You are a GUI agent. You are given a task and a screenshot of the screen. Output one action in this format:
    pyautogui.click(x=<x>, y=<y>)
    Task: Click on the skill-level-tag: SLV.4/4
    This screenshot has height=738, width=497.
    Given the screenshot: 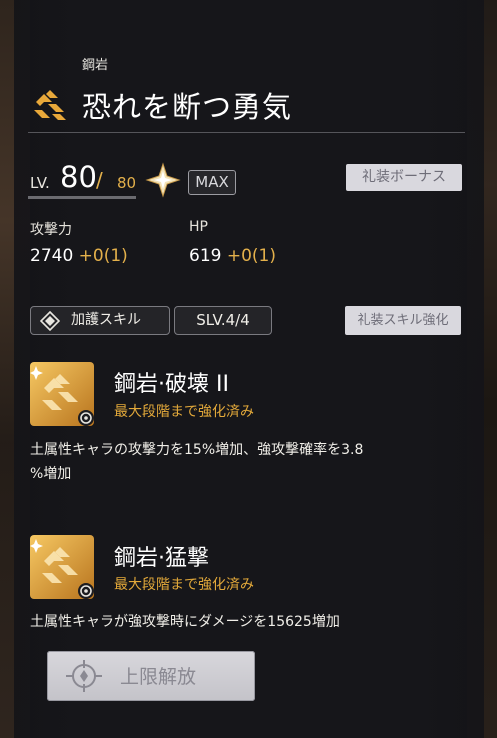 What is the action you would take?
    pyautogui.click(x=223, y=320)
    